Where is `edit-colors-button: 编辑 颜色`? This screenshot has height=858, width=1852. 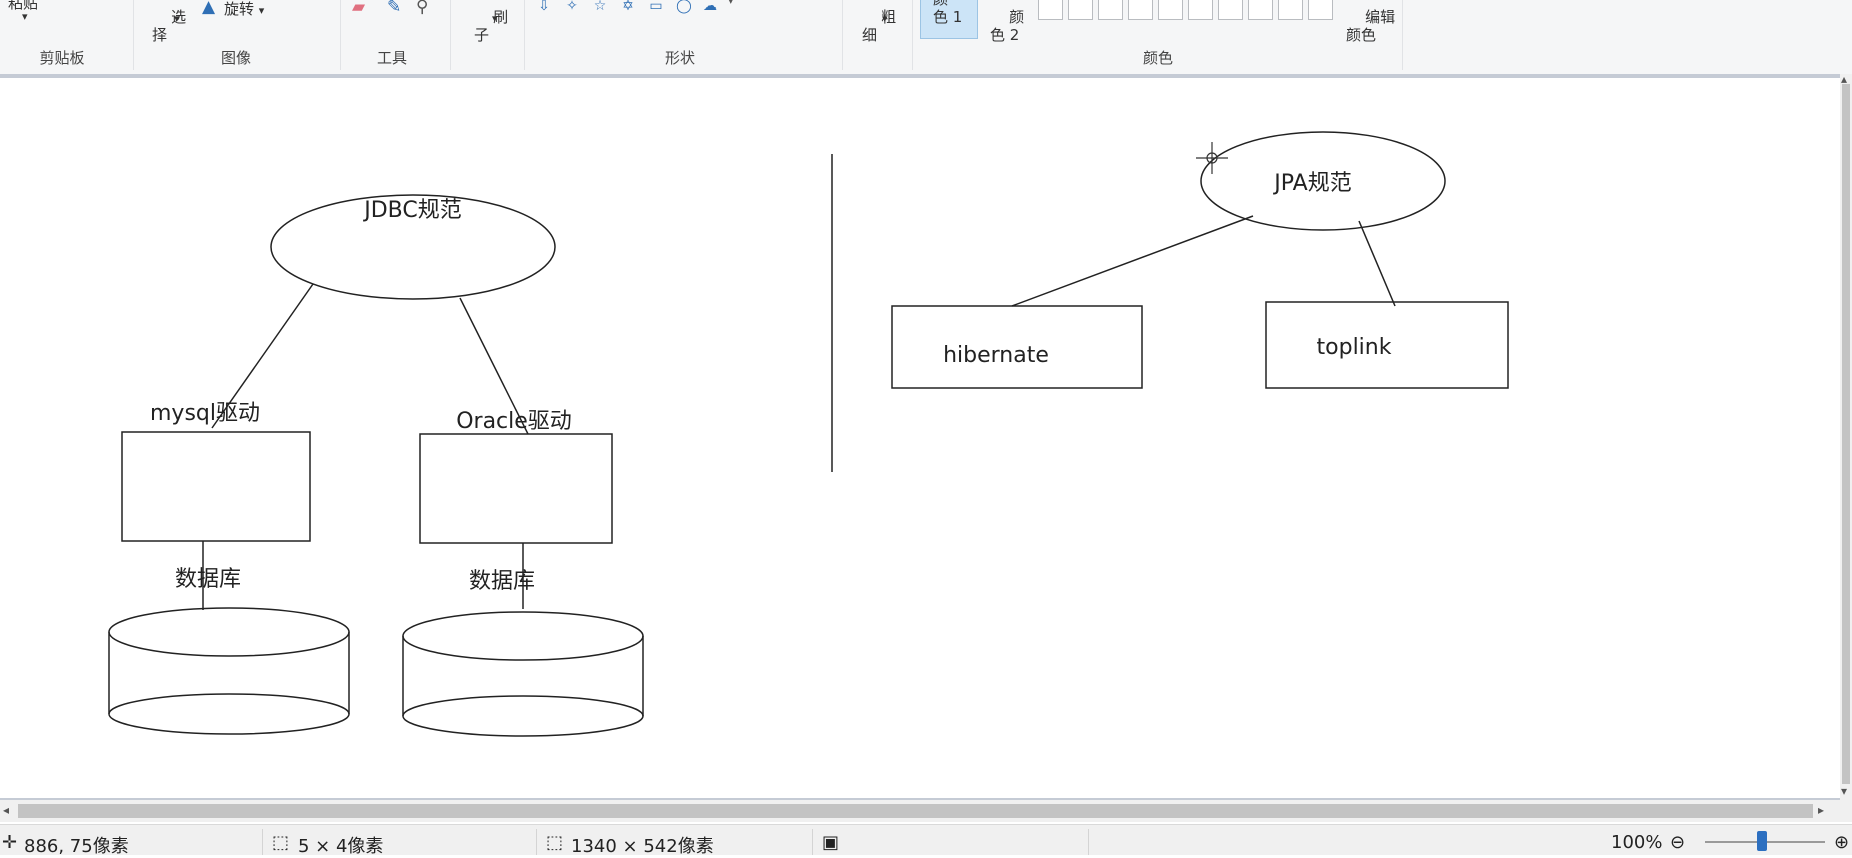 edit-colors-button: 编辑 颜色 is located at coordinates (1370, 31).